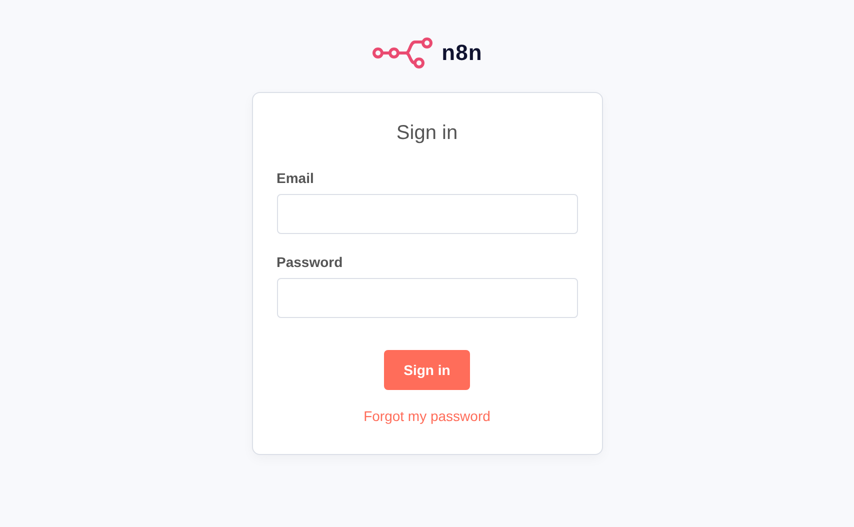 This screenshot has width=854, height=527. What do you see at coordinates (403, 52) in the screenshot?
I see `logo-icon` at bounding box center [403, 52].